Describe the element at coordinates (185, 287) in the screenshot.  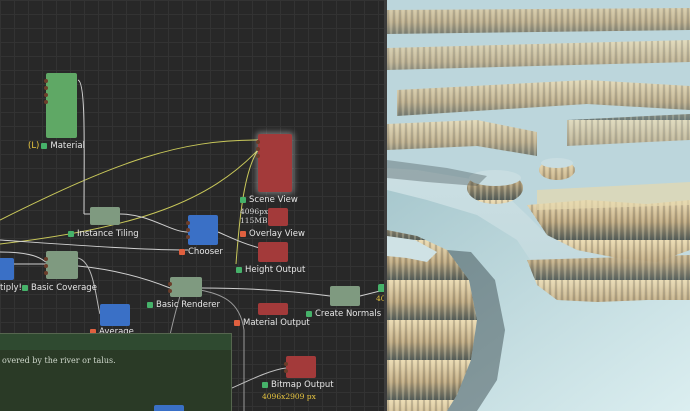
I see `basic-renderer-node` at that location.